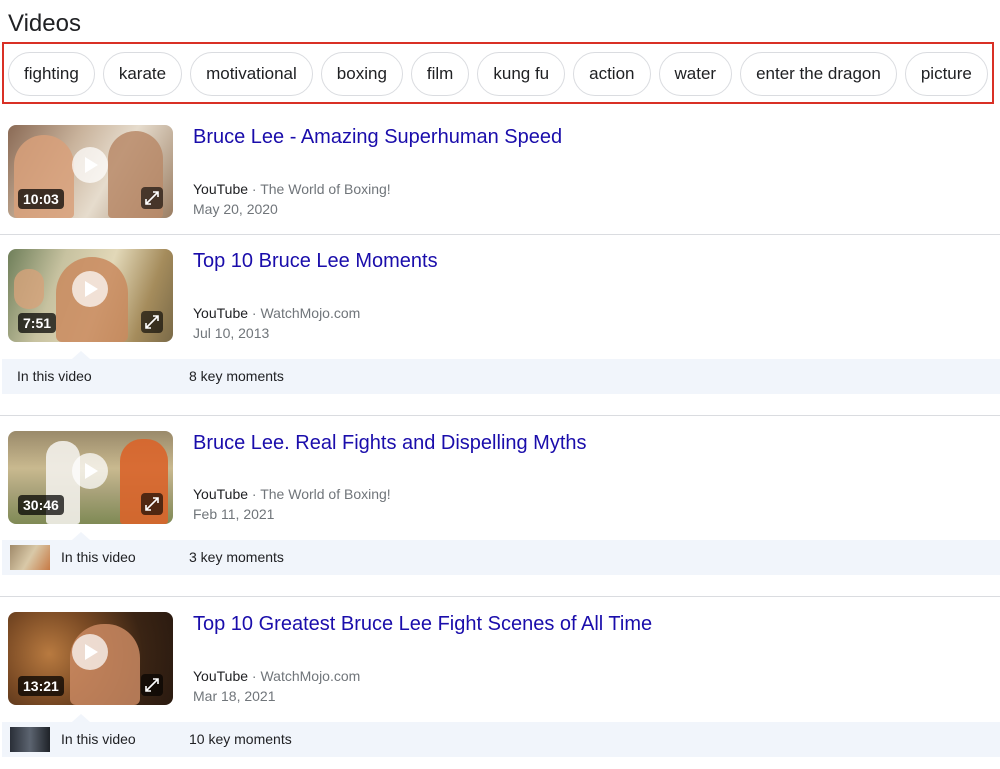 The height and width of the screenshot is (769, 1000). Describe the element at coordinates (236, 557) in the screenshot. I see `key-moments-count: 3 key moments` at that location.